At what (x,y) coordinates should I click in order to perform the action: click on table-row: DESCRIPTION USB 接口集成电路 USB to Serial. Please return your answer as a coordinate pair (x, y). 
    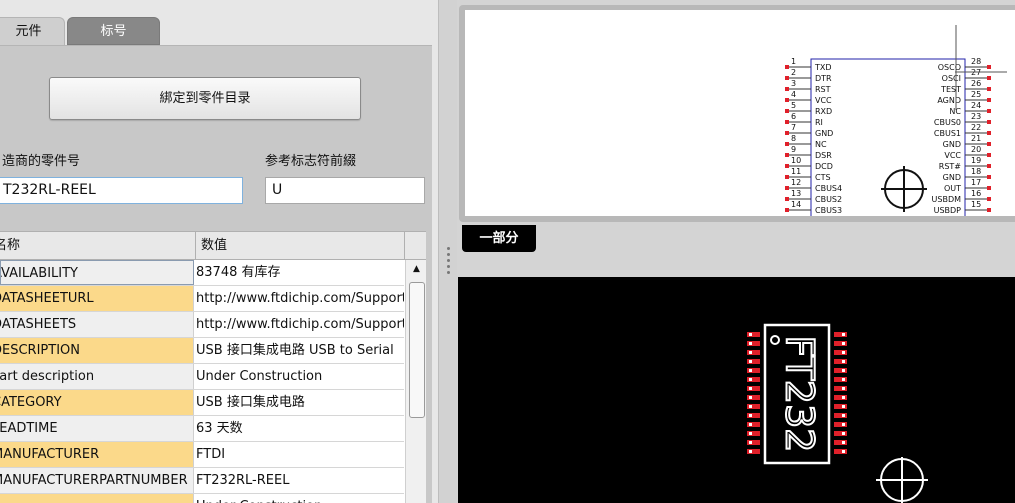
    Looking at the image, I should click on (202, 351).